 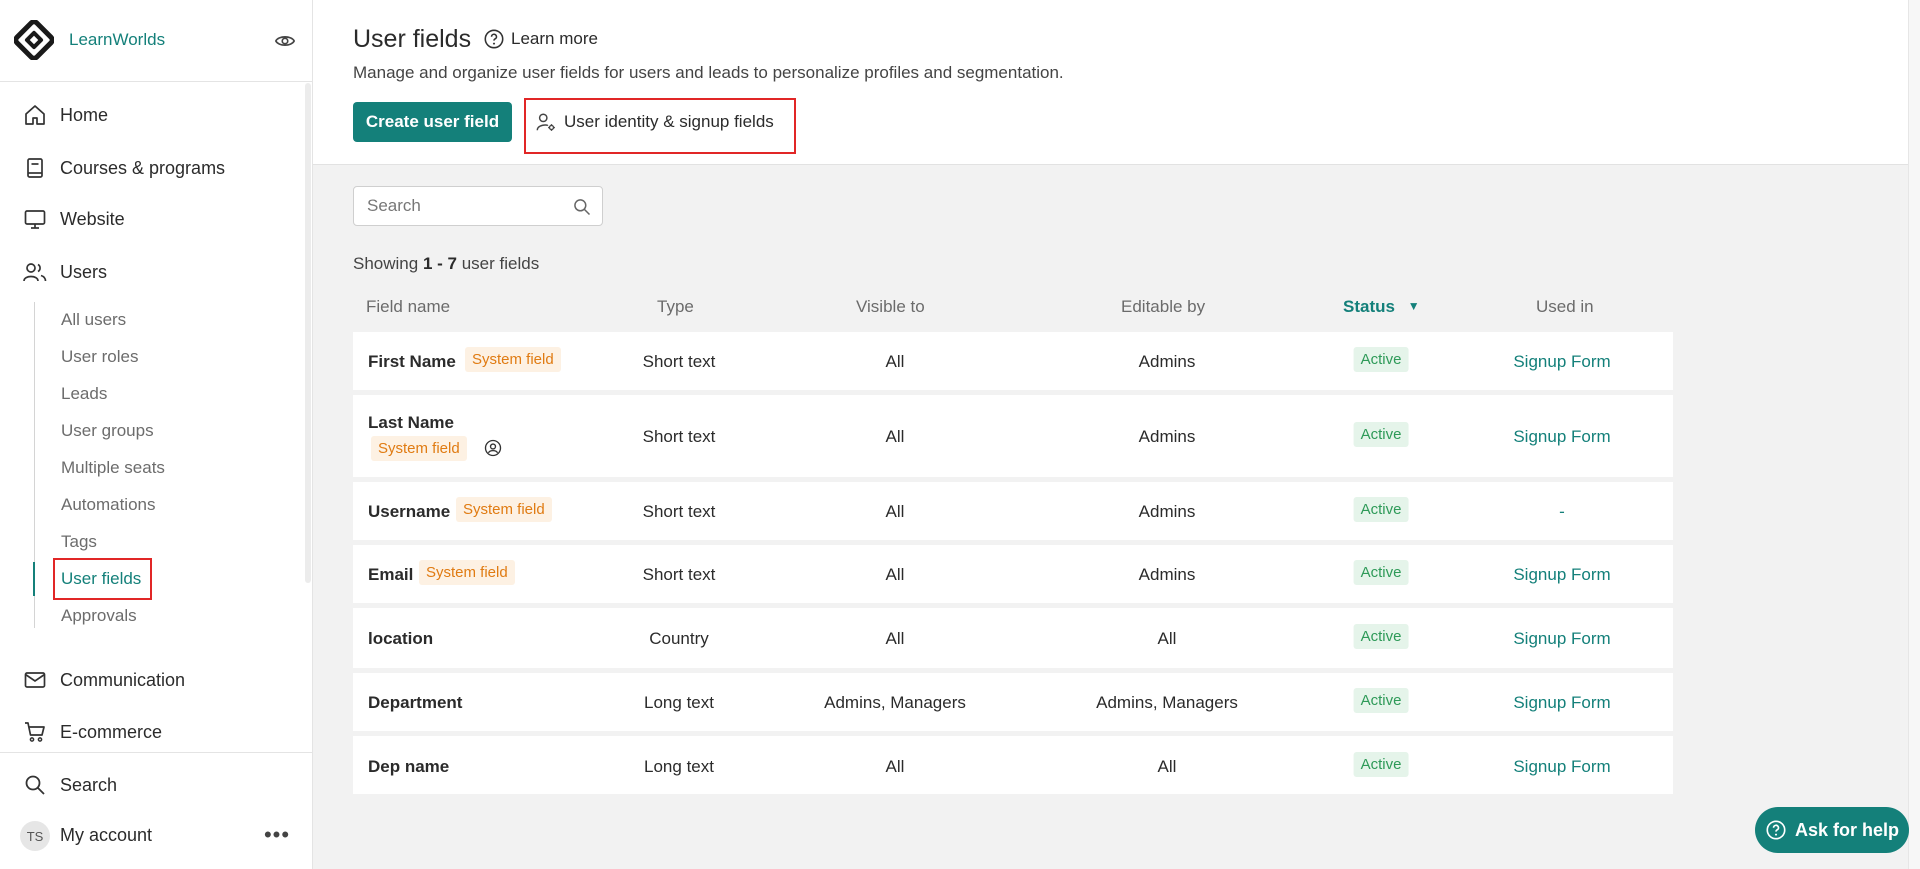 I want to click on results-count-prefix: Showing, so click(x=386, y=263).